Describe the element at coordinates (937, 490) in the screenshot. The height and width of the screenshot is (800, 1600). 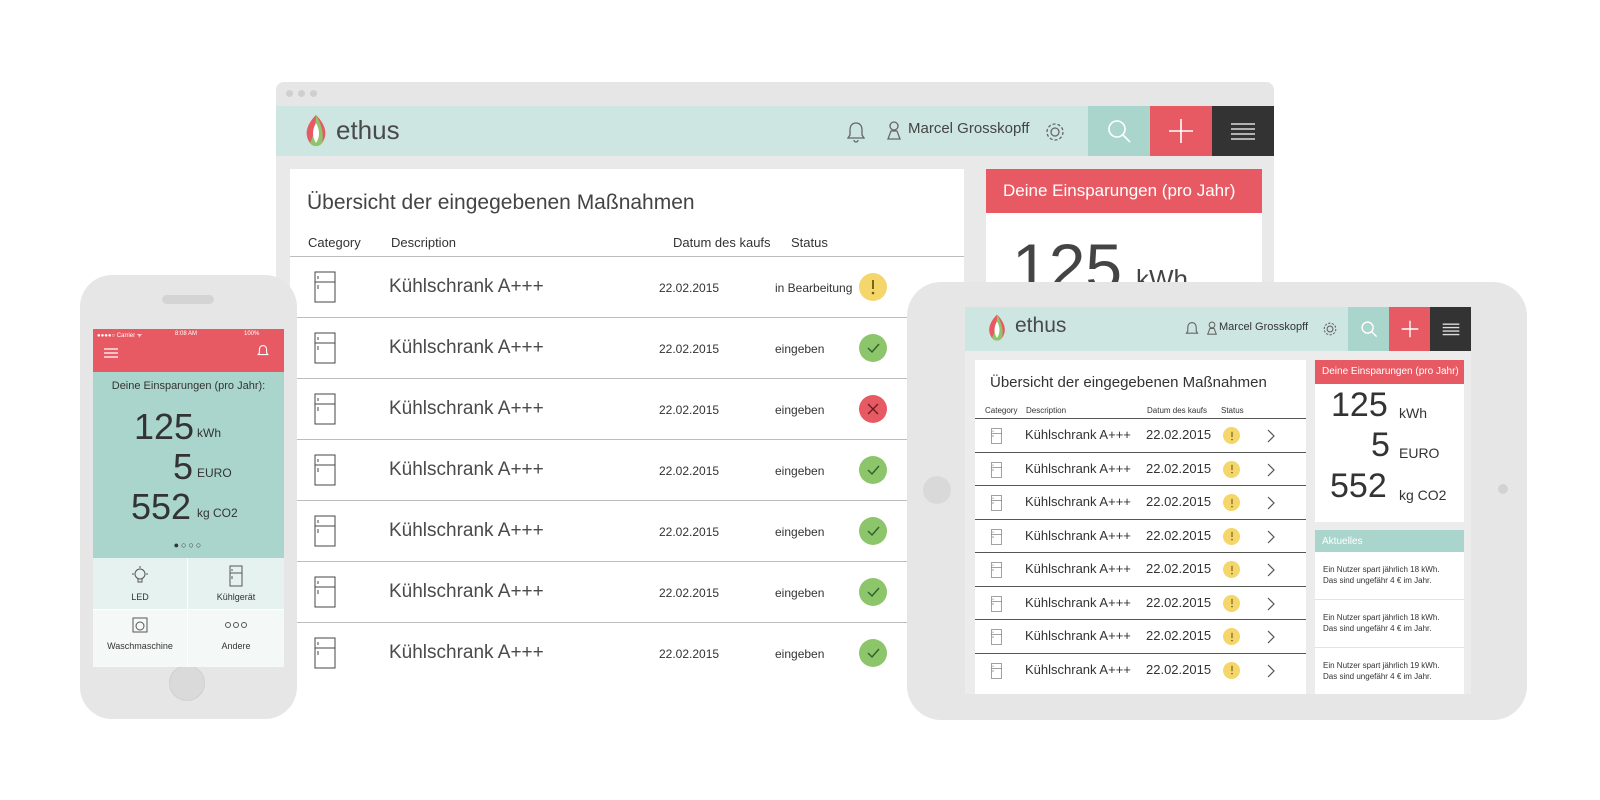
I see `tablet-home-button` at that location.